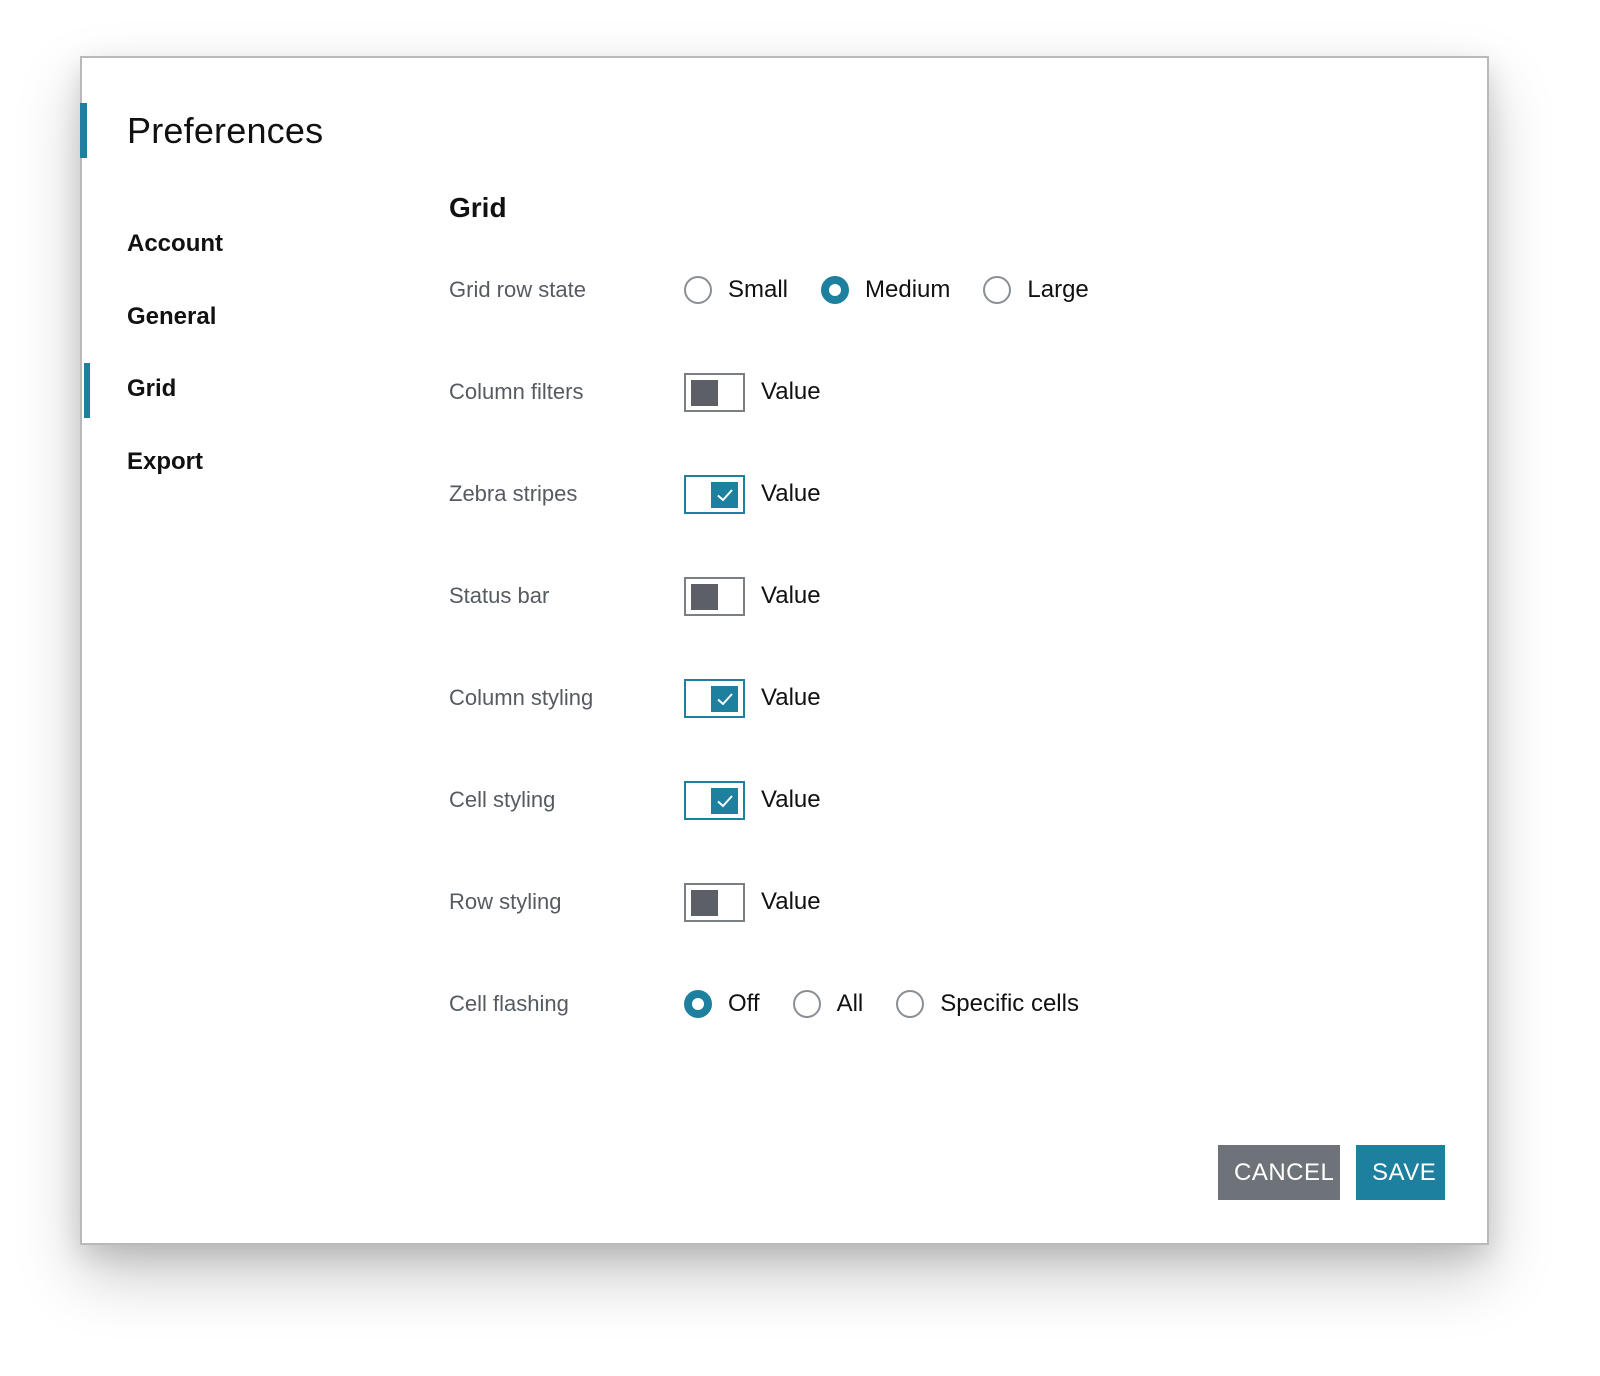  Describe the element at coordinates (744, 1003) in the screenshot. I see `radio-label: Off` at that location.